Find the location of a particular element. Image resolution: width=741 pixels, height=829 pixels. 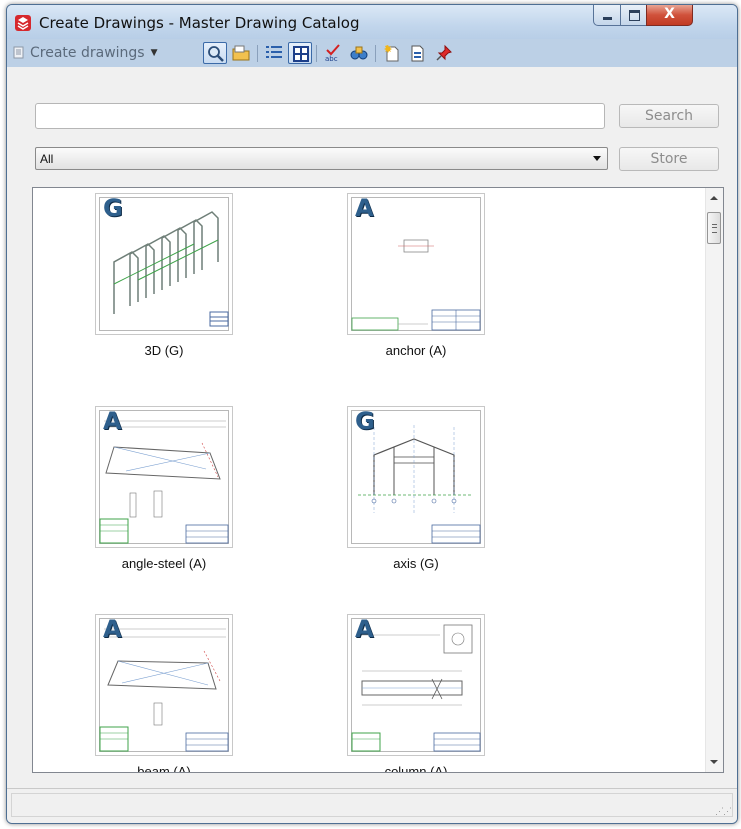

spellcheck-icon: abc is located at coordinates (332, 53).